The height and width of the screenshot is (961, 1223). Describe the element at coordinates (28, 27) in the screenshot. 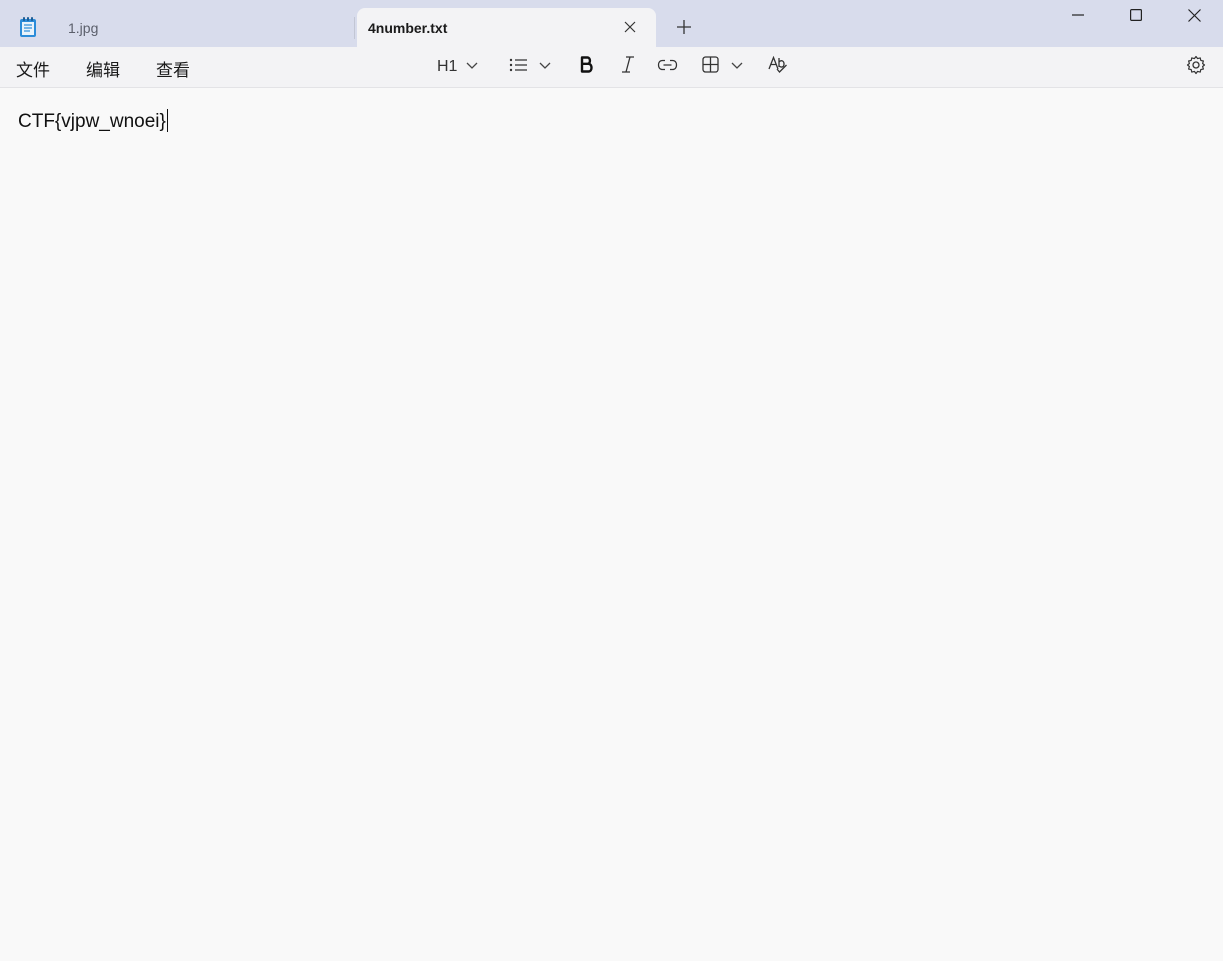

I see `notepad-icon` at that location.